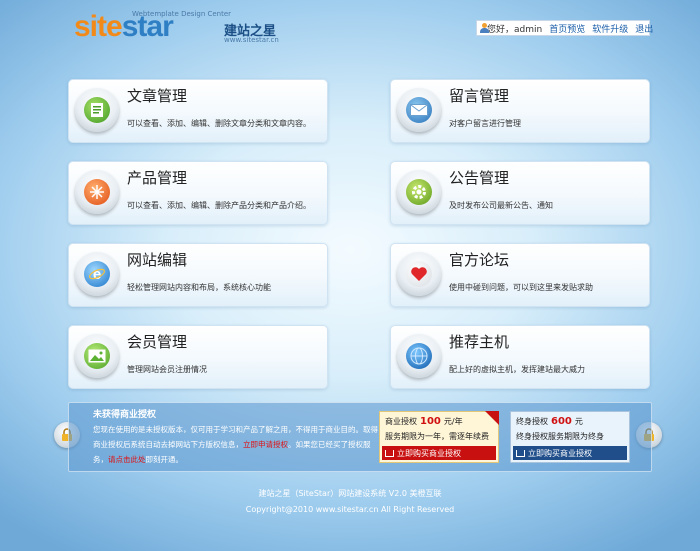 The image size is (700, 551). What do you see at coordinates (501, 205) in the screenshot?
I see `card-desc: 及时发布公司最新公告、通知` at bounding box center [501, 205].